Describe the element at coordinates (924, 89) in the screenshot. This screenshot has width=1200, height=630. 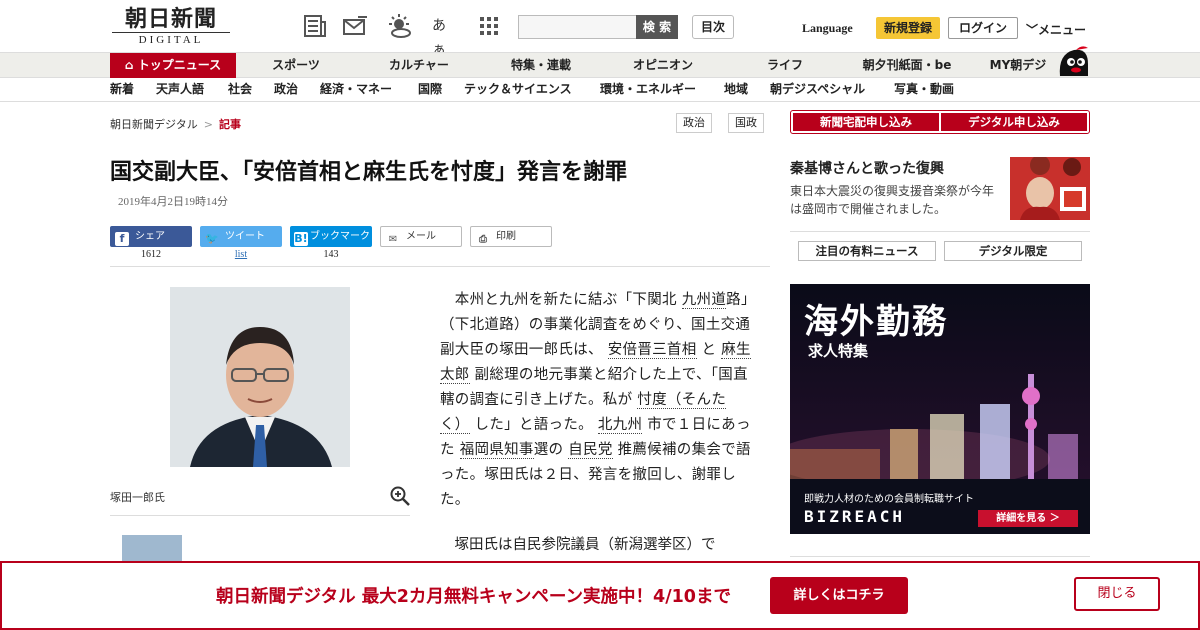
I see `subnav-item-photo: 写真・動画` at that location.